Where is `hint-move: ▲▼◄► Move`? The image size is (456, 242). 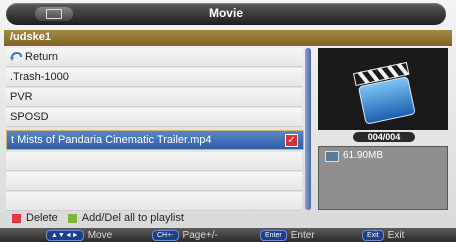 hint-move: ▲▼◄► Move is located at coordinates (79, 235).